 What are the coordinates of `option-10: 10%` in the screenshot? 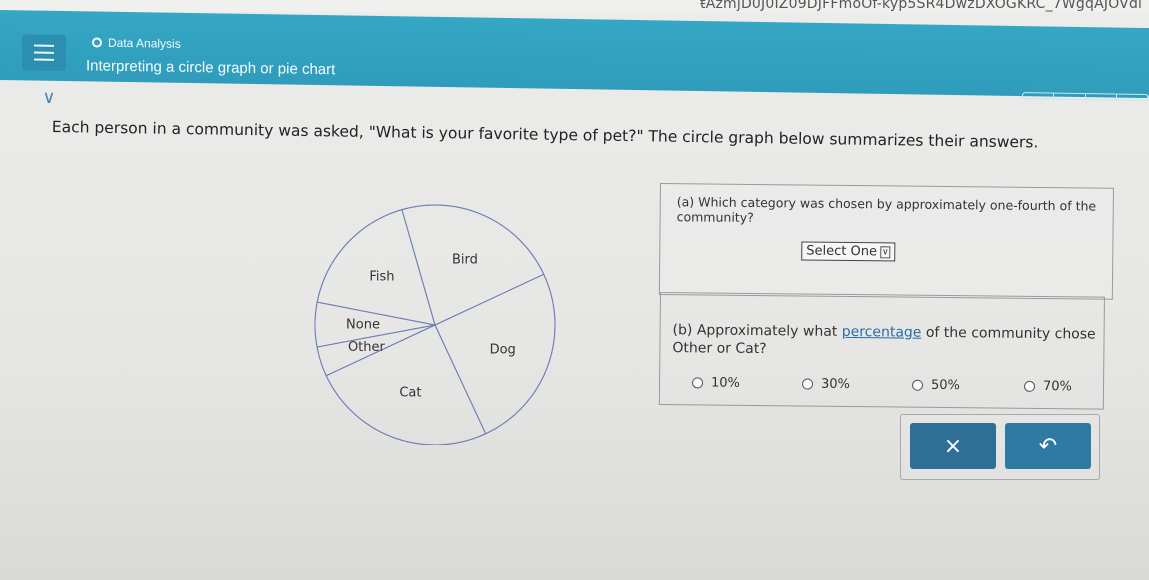 It's located at (716, 383).